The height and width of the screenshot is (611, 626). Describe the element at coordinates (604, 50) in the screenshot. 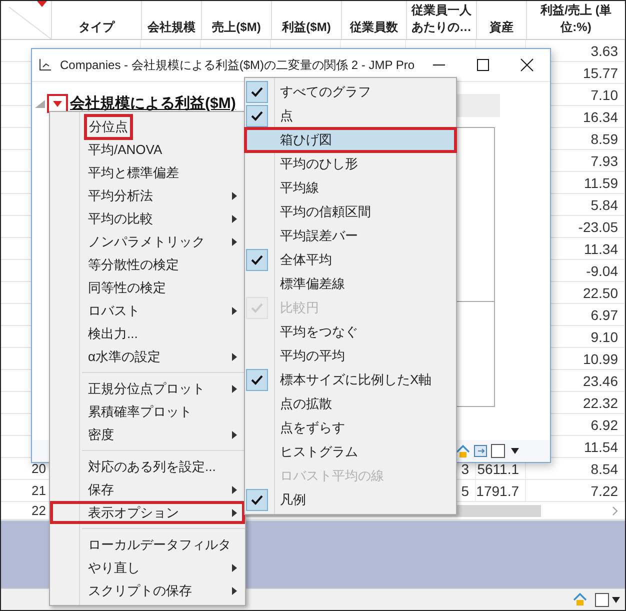

I see `table-cell: 3.63` at that location.